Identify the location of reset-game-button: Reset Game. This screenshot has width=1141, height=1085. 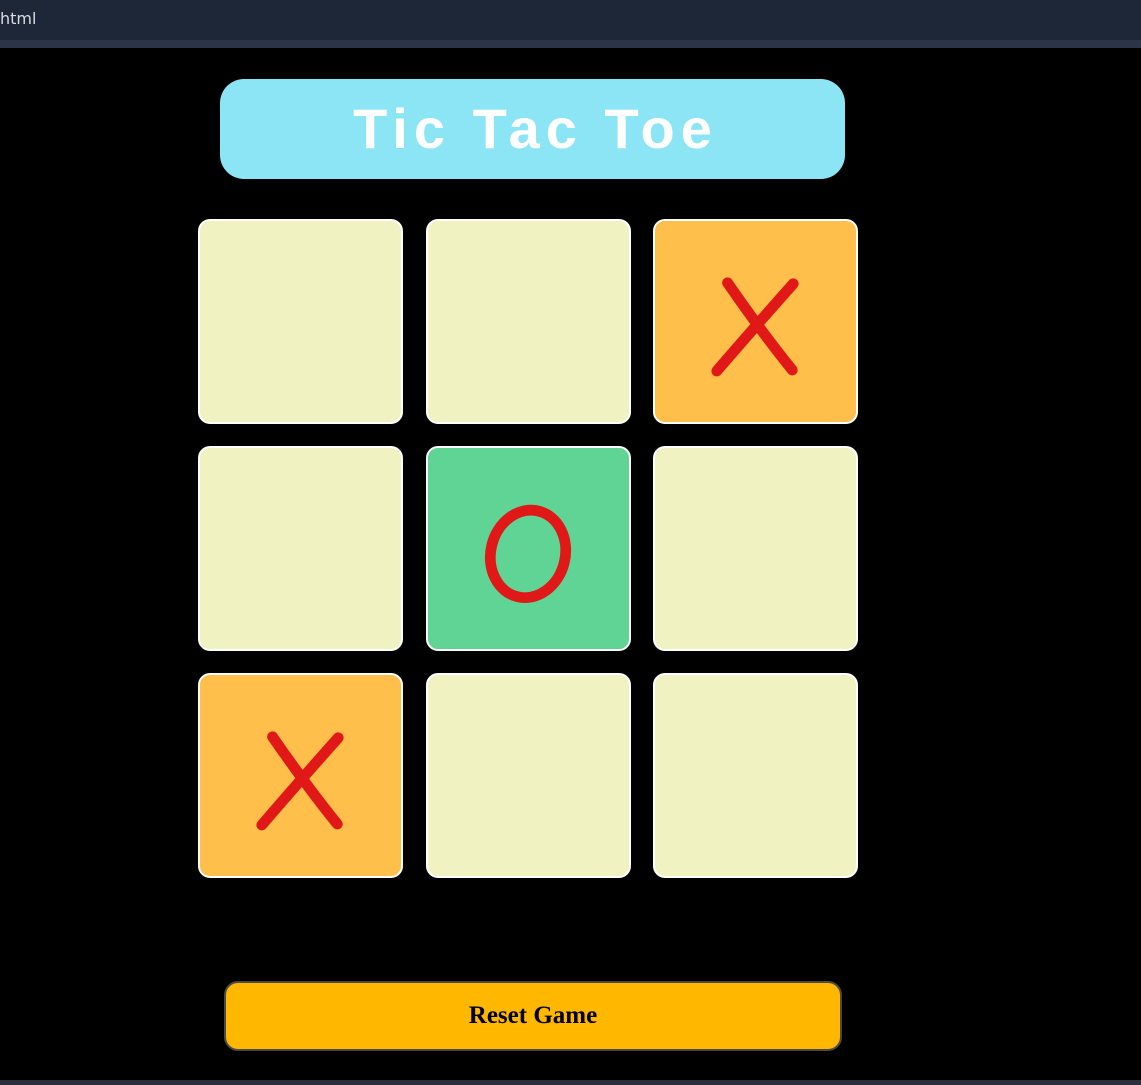
(533, 1016).